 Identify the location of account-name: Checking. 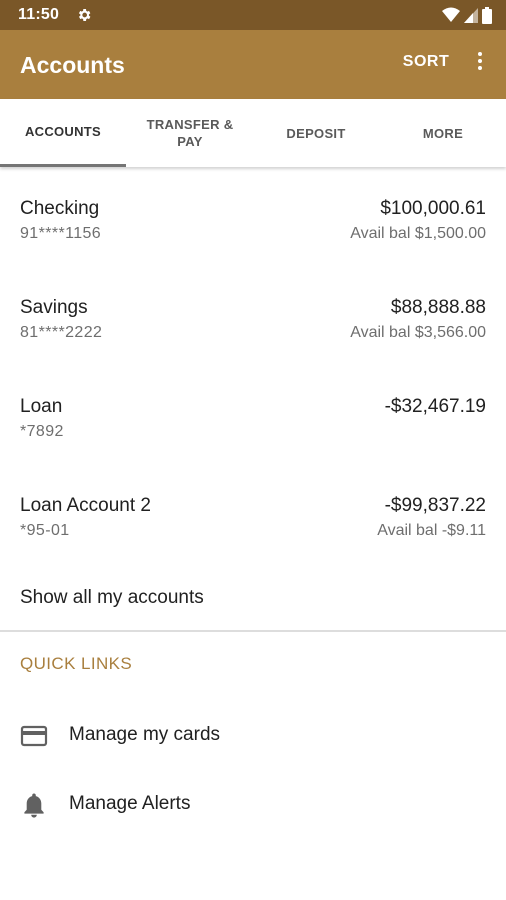
(60, 208).